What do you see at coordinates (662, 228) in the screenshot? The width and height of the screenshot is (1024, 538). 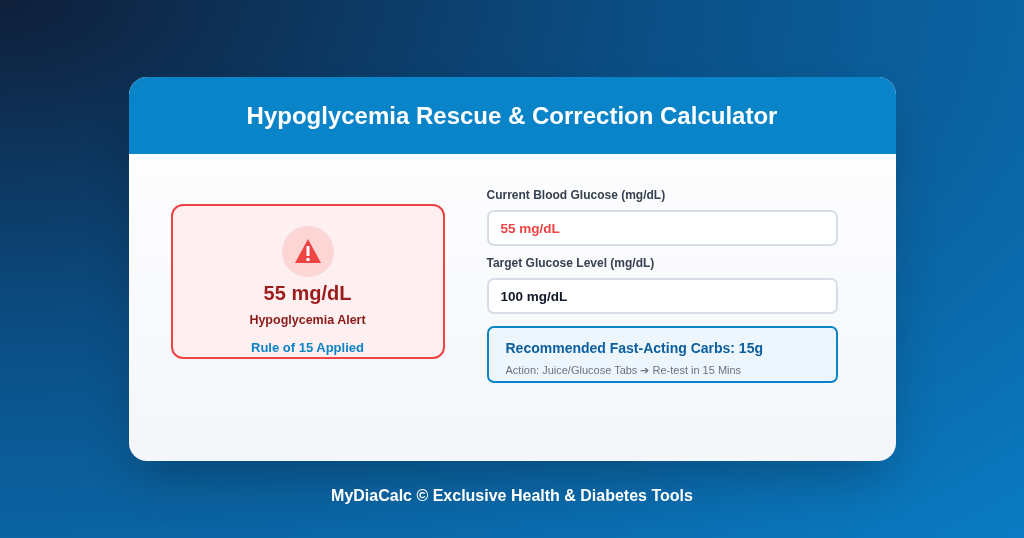 I see `glucose-input: 55 mg/dL` at bounding box center [662, 228].